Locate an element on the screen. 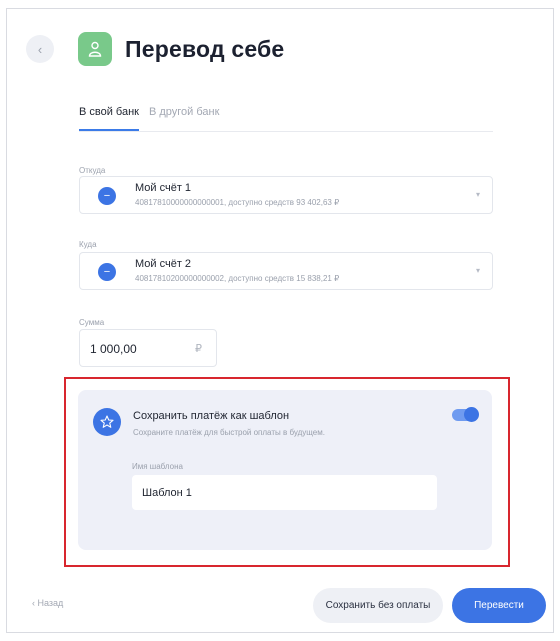  from-label: Откуда is located at coordinates (92, 170).